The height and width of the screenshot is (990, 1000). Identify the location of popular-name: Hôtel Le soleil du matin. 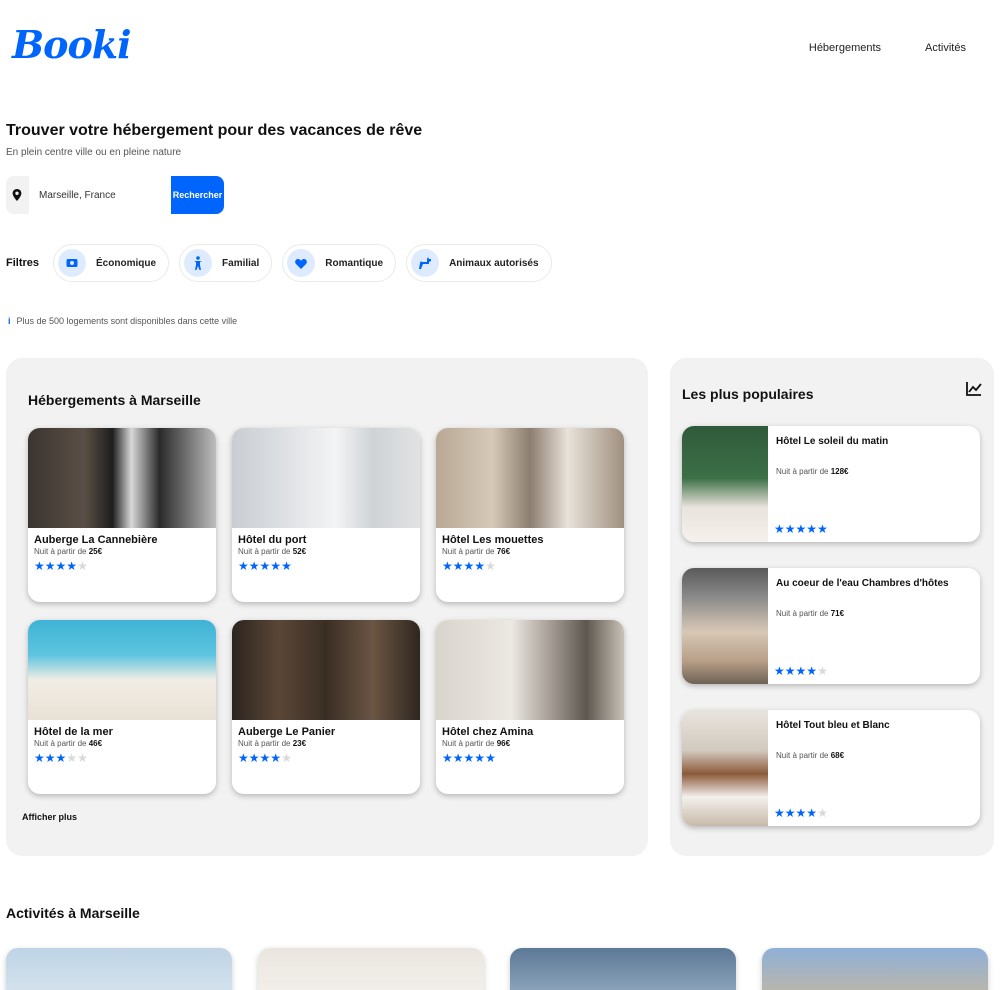
(832, 441).